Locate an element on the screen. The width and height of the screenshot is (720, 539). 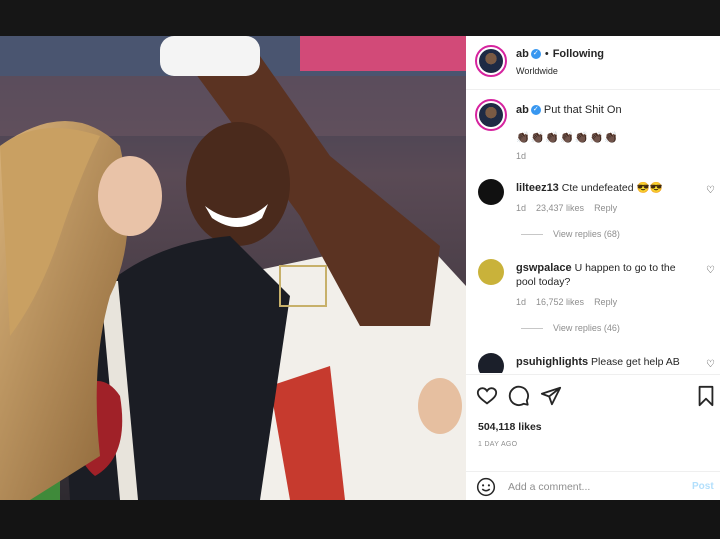
comment-likes: 23,437 likes is located at coordinates (560, 208).